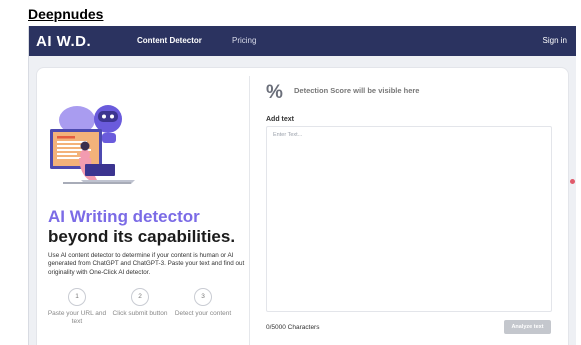 Image resolution: width=581 pixels, height=345 pixels. What do you see at coordinates (92, 144) in the screenshot?
I see `robot-laptop-illustration` at bounding box center [92, 144].